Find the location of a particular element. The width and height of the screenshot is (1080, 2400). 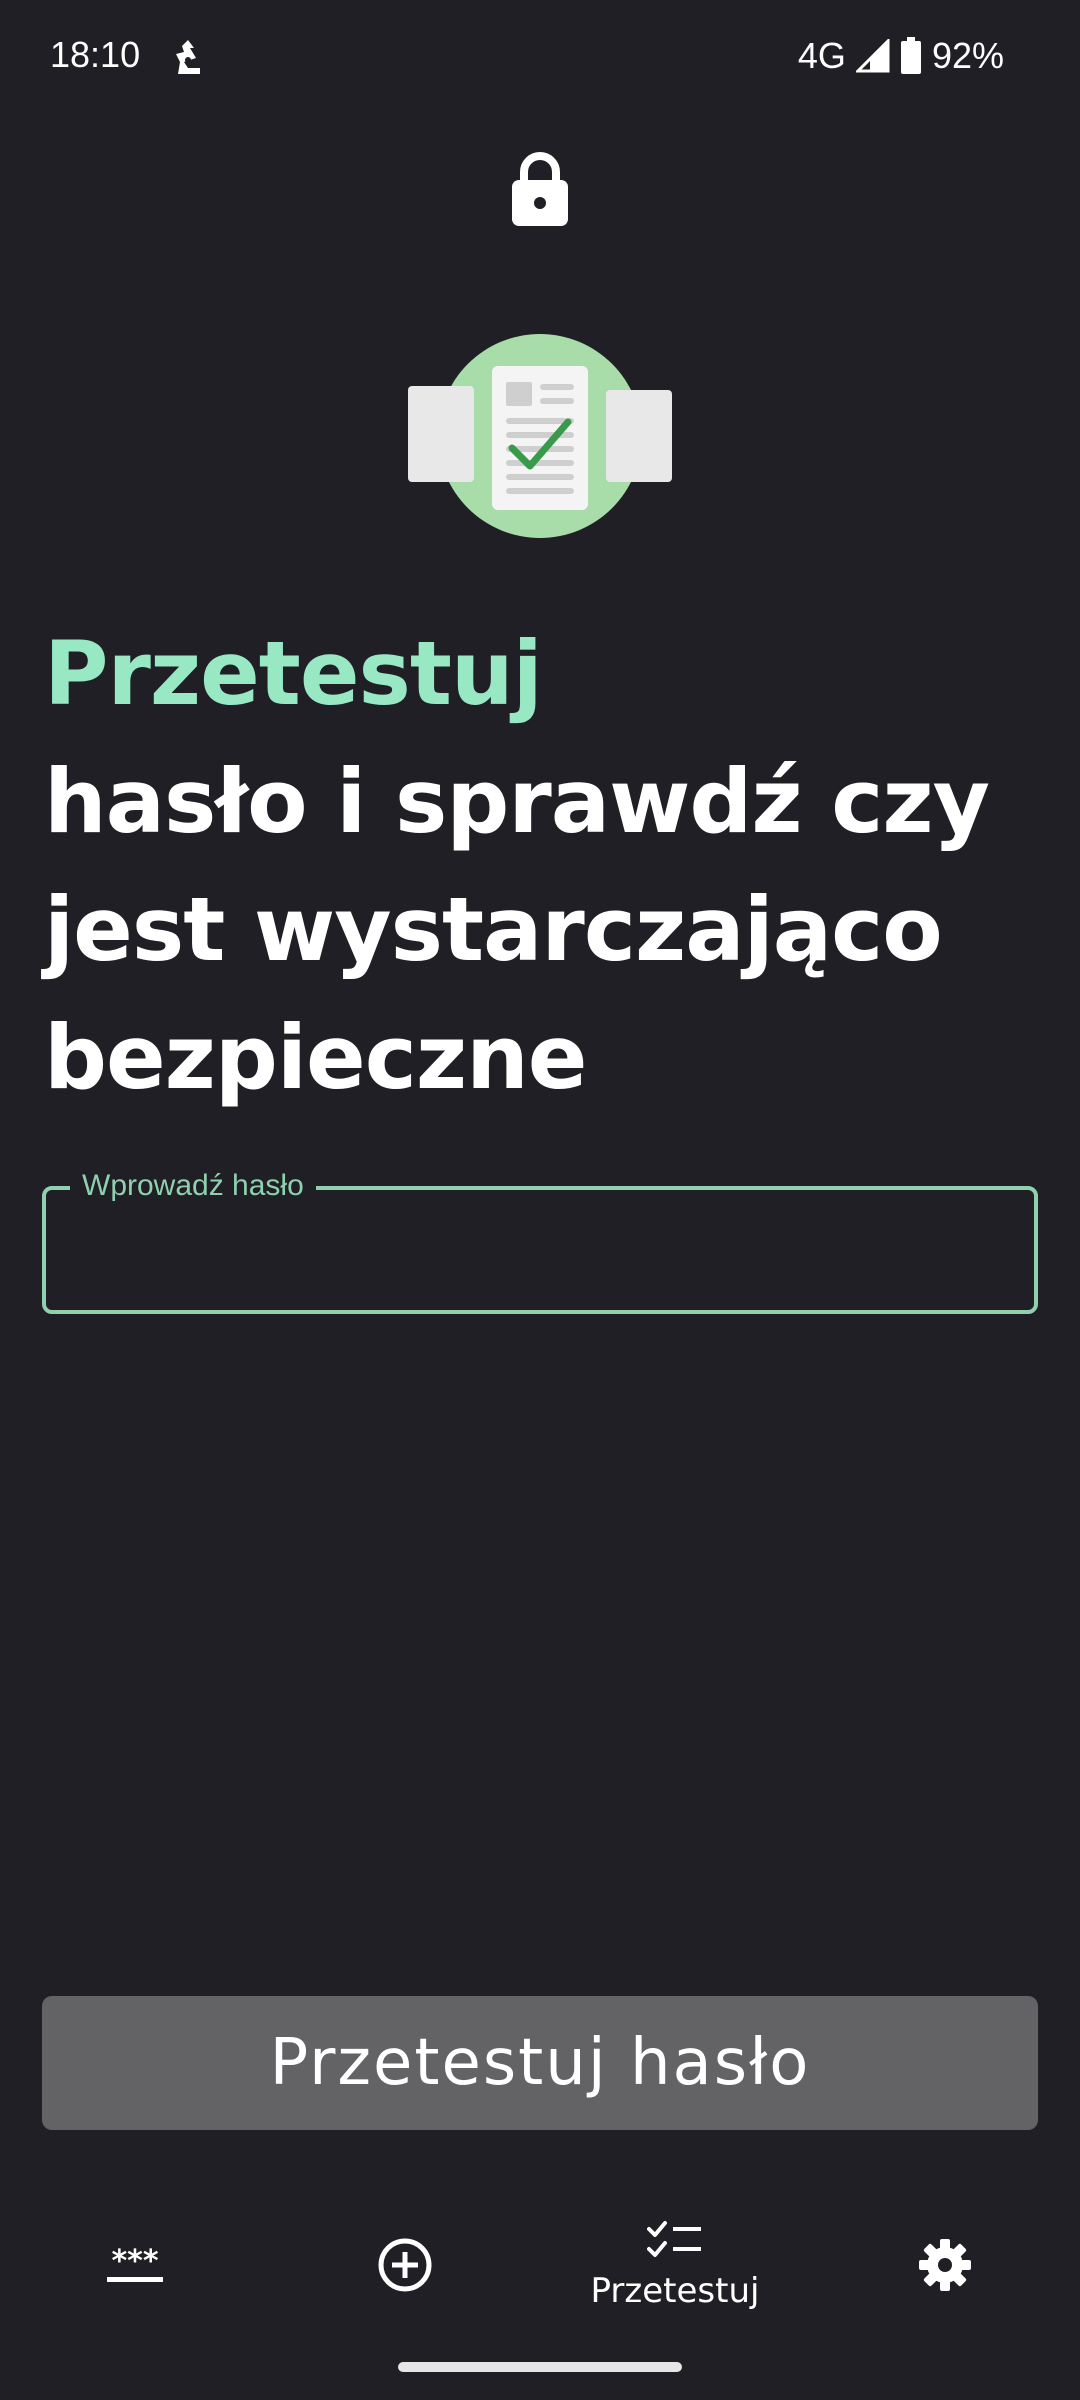

nav-item-passwords: *** is located at coordinates (135, 2265).